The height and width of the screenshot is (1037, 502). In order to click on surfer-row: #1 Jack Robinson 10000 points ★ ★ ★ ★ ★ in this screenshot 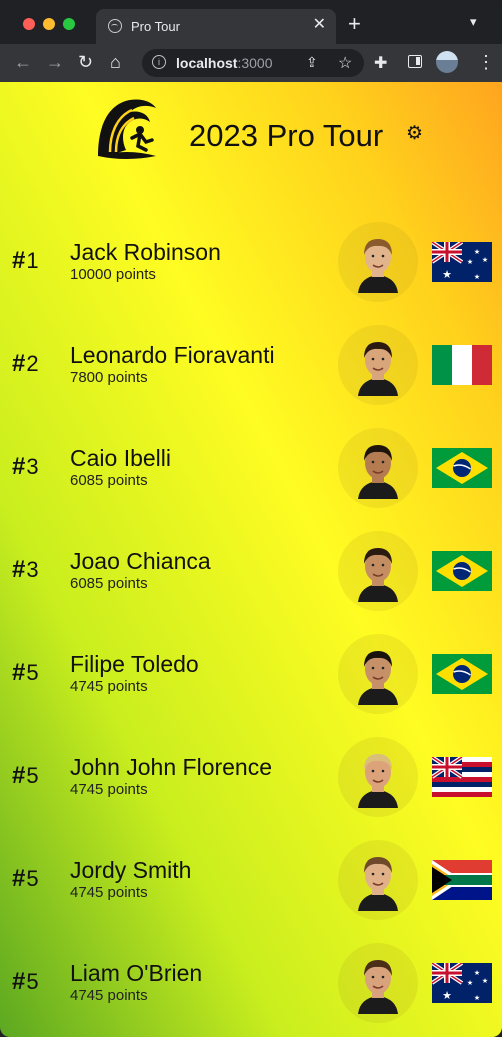, I will do `click(251, 273)`.